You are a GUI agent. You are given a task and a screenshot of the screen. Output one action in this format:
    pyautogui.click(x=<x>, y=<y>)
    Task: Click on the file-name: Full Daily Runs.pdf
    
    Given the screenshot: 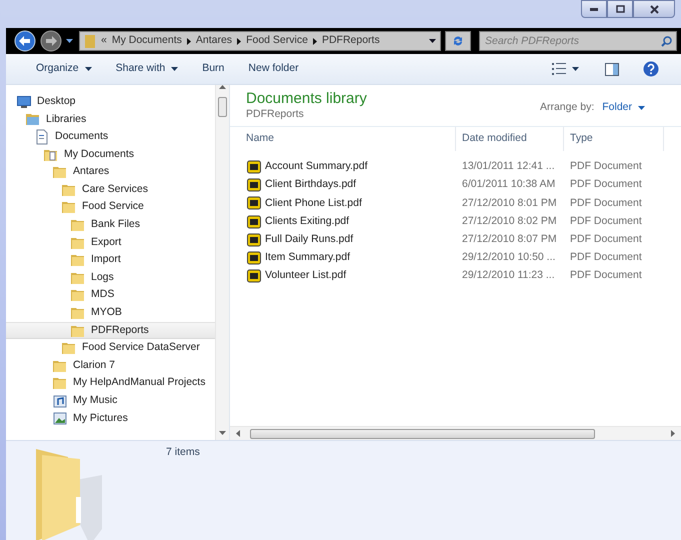 What is the action you would take?
    pyautogui.click(x=309, y=240)
    